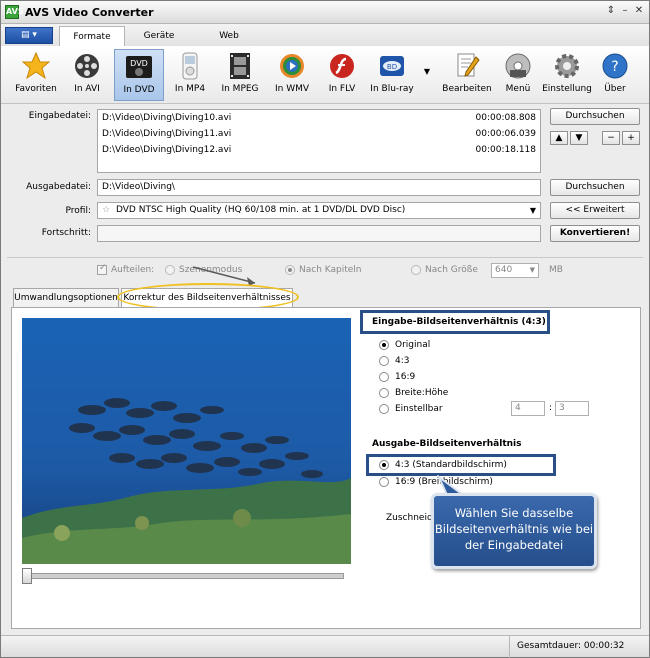 This screenshot has height=658, width=650. Describe the element at coordinates (240, 66) in the screenshot. I see `film-strip-icon` at that location.